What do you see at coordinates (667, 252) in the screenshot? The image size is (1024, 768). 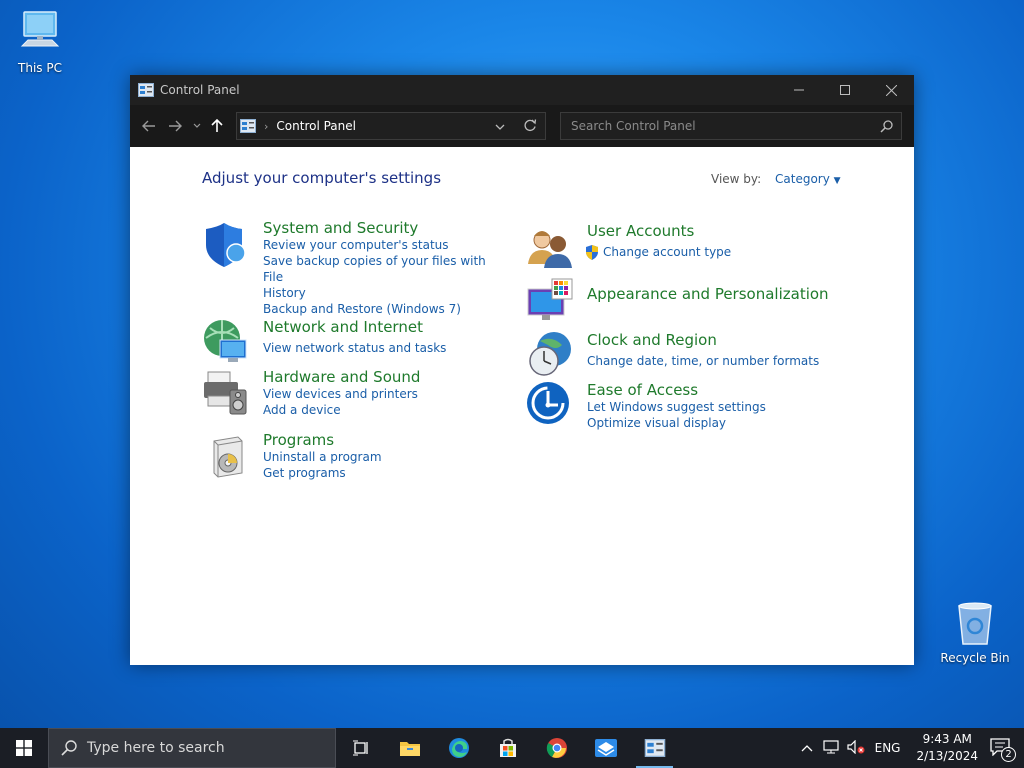 I see `link-text: Change account type` at bounding box center [667, 252].